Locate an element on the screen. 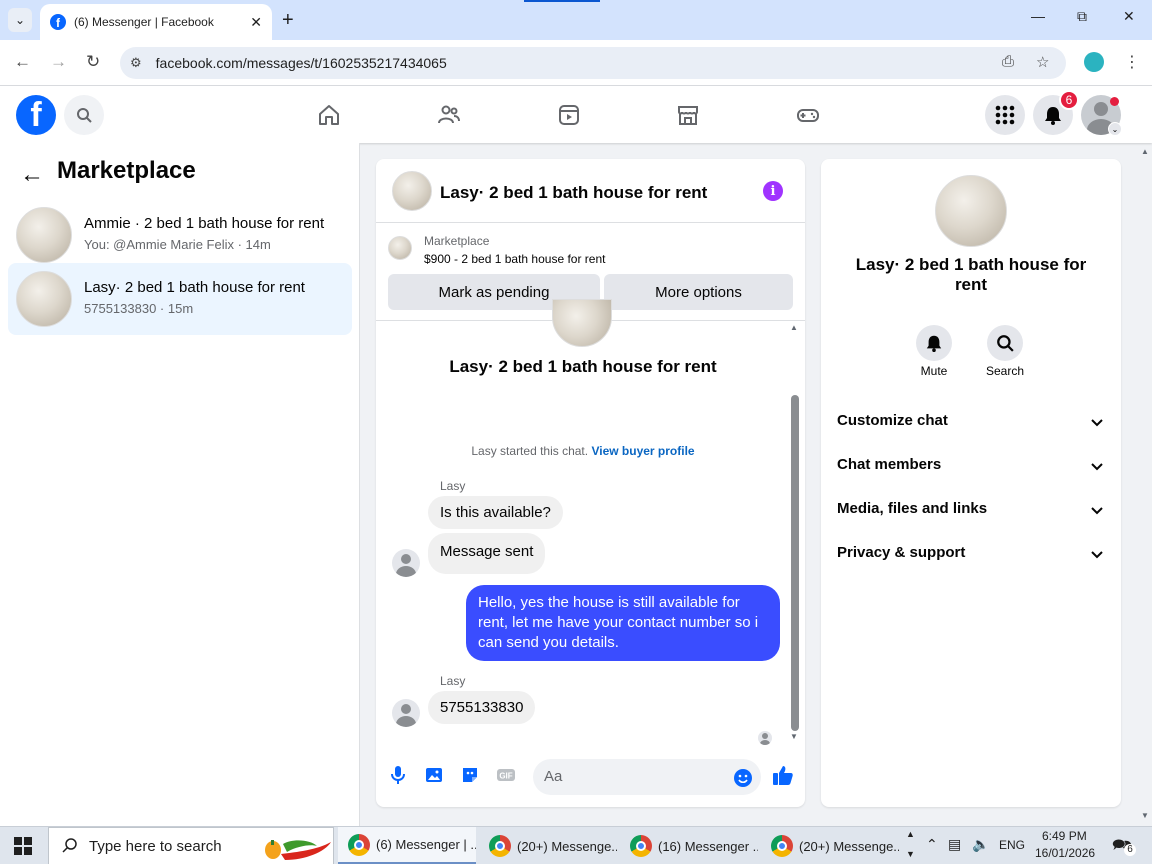 The width and height of the screenshot is (1152, 864). facebook-favicon-icon: f is located at coordinates (58, 22).